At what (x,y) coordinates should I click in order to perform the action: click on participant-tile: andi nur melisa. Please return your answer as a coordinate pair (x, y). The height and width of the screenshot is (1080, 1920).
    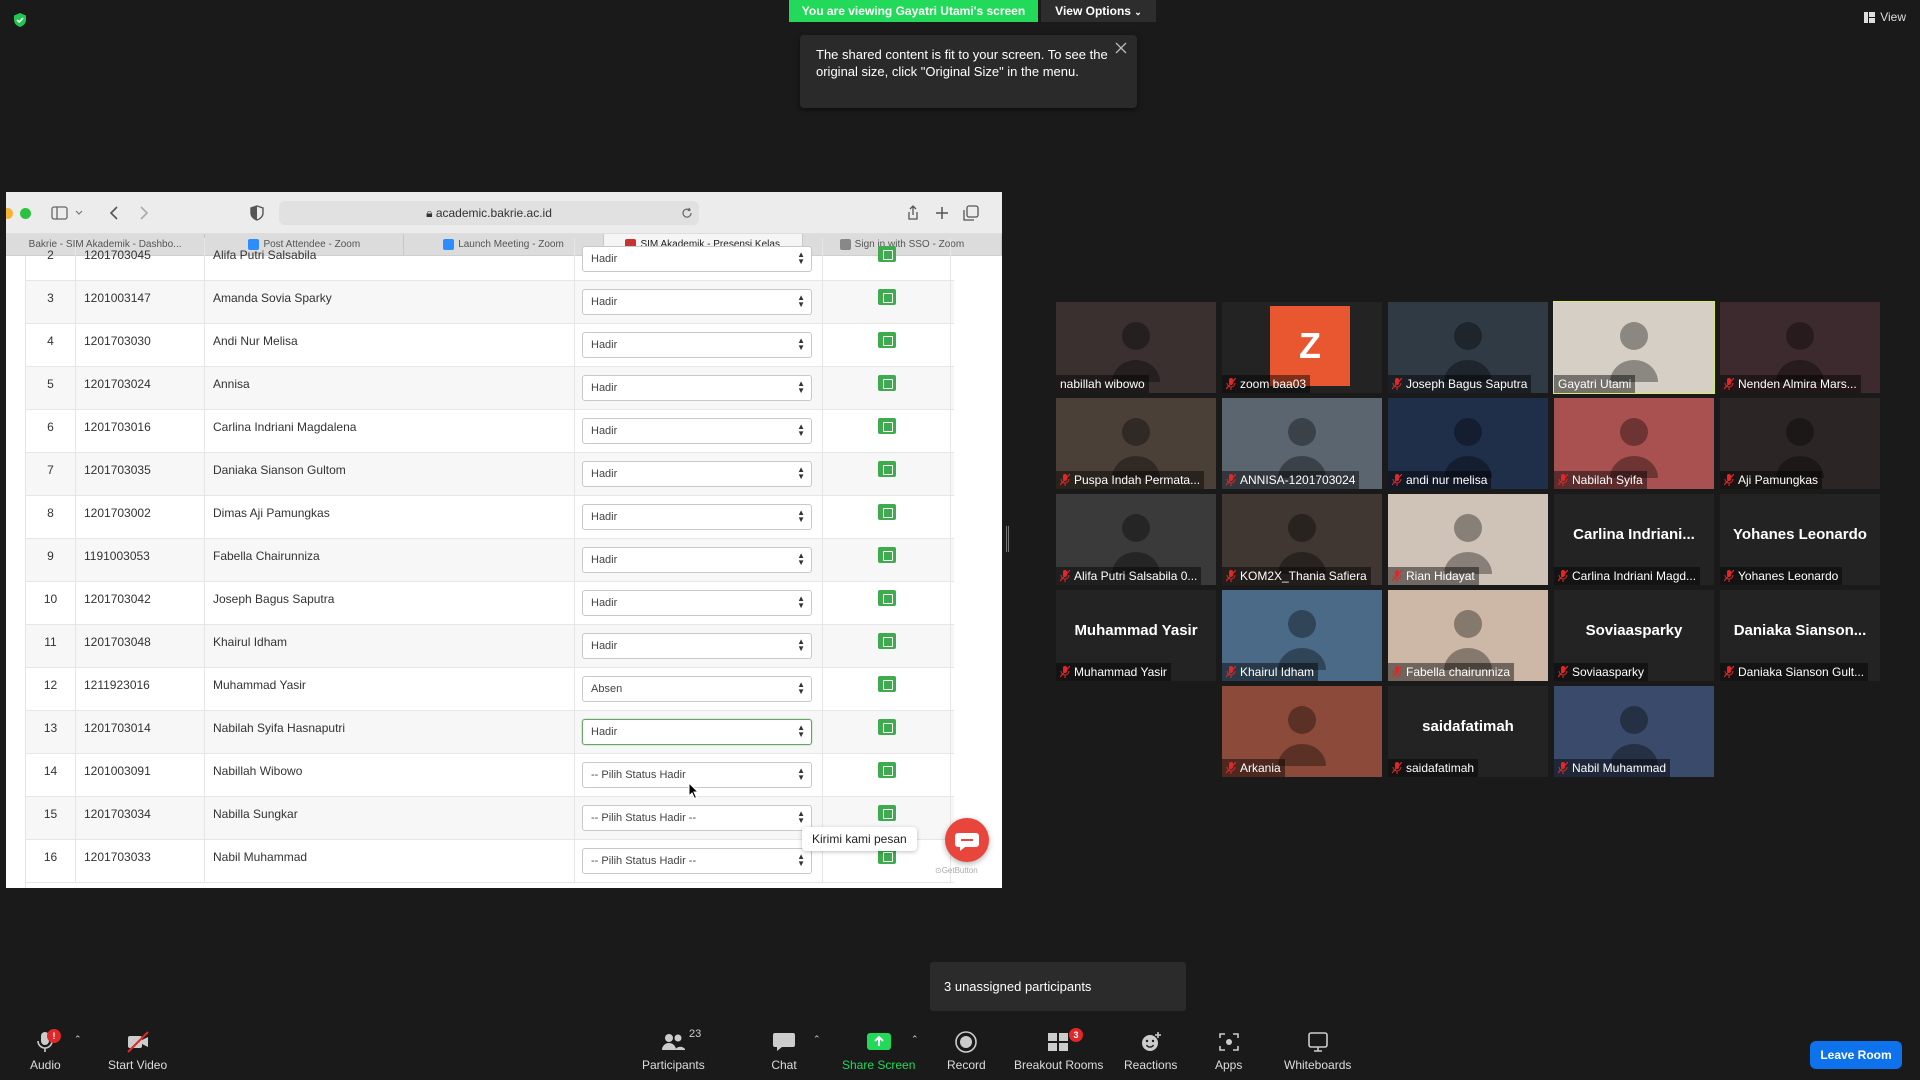
    Looking at the image, I should click on (1468, 443).